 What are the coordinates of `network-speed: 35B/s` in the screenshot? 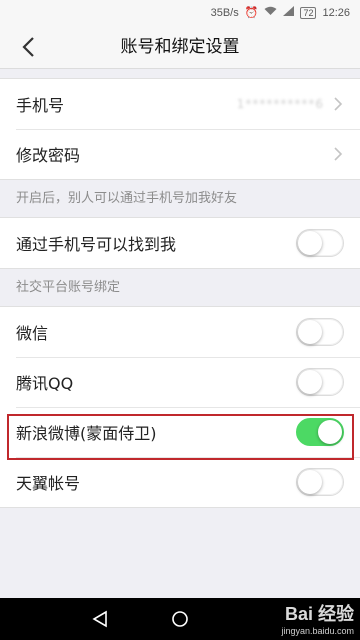 It's located at (224, 12).